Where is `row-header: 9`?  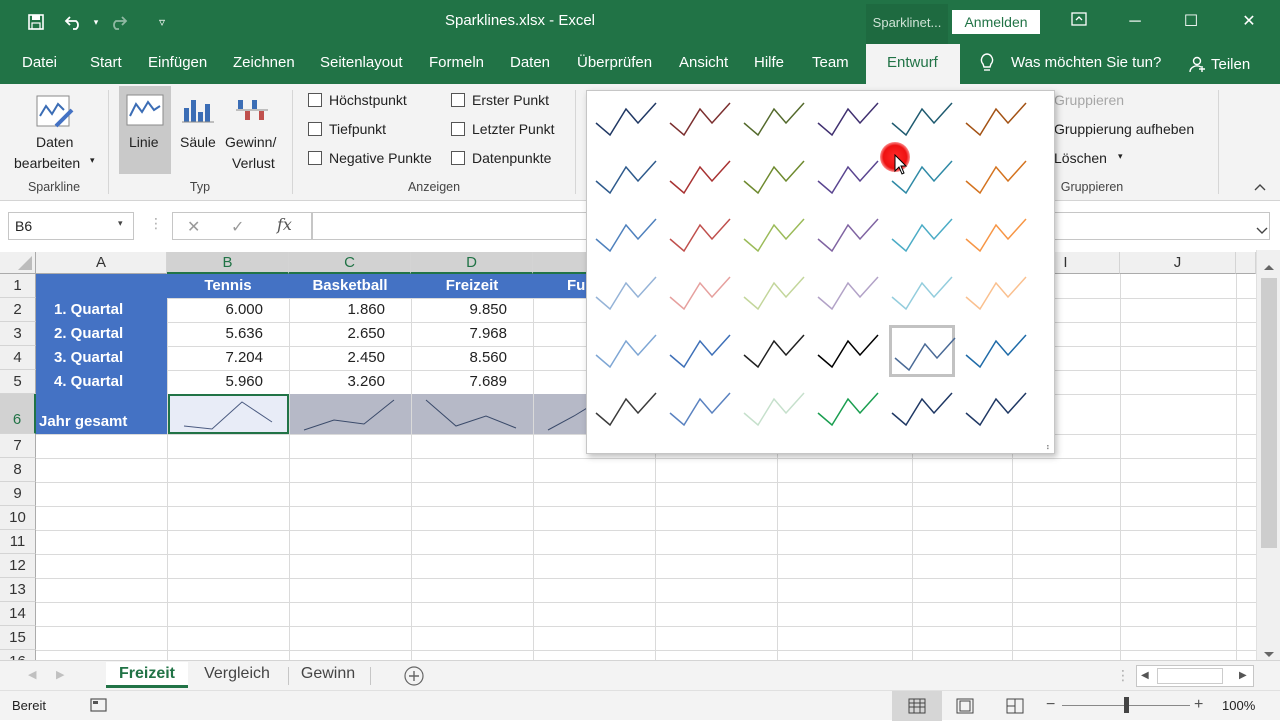
row-header: 9 is located at coordinates (18, 494).